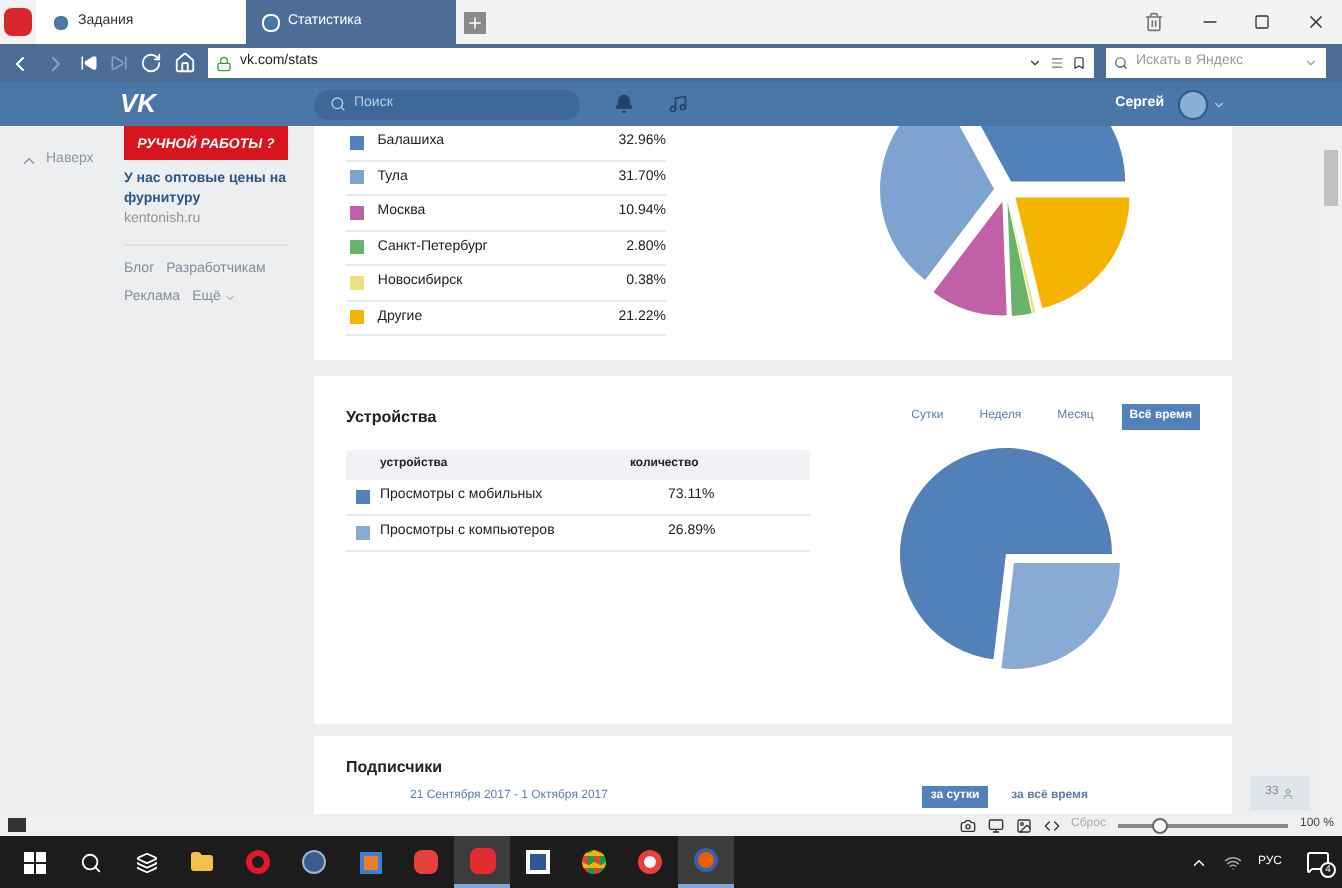 This screenshot has width=1342, height=888. What do you see at coordinates (391, 417) in the screenshot?
I see `section-title: Устройства` at bounding box center [391, 417].